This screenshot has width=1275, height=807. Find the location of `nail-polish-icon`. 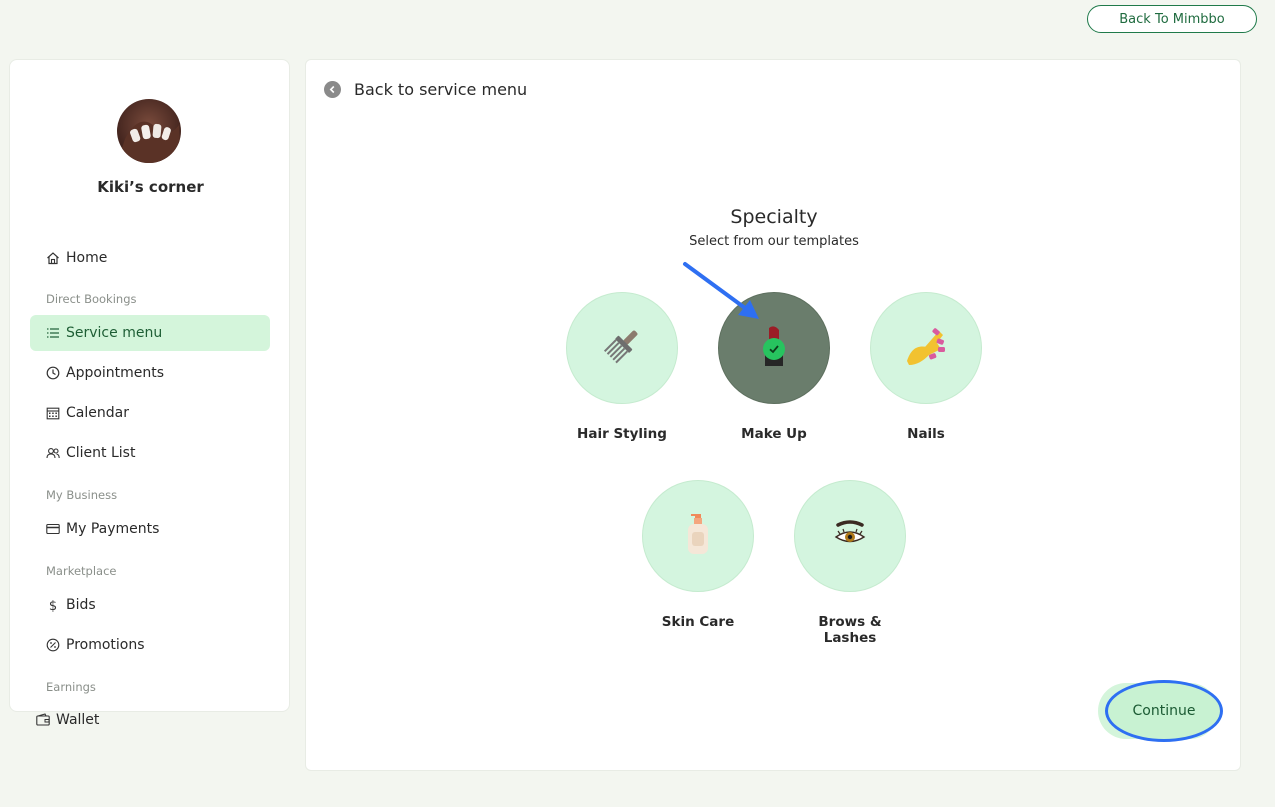

nail-polish-icon is located at coordinates (926, 348).